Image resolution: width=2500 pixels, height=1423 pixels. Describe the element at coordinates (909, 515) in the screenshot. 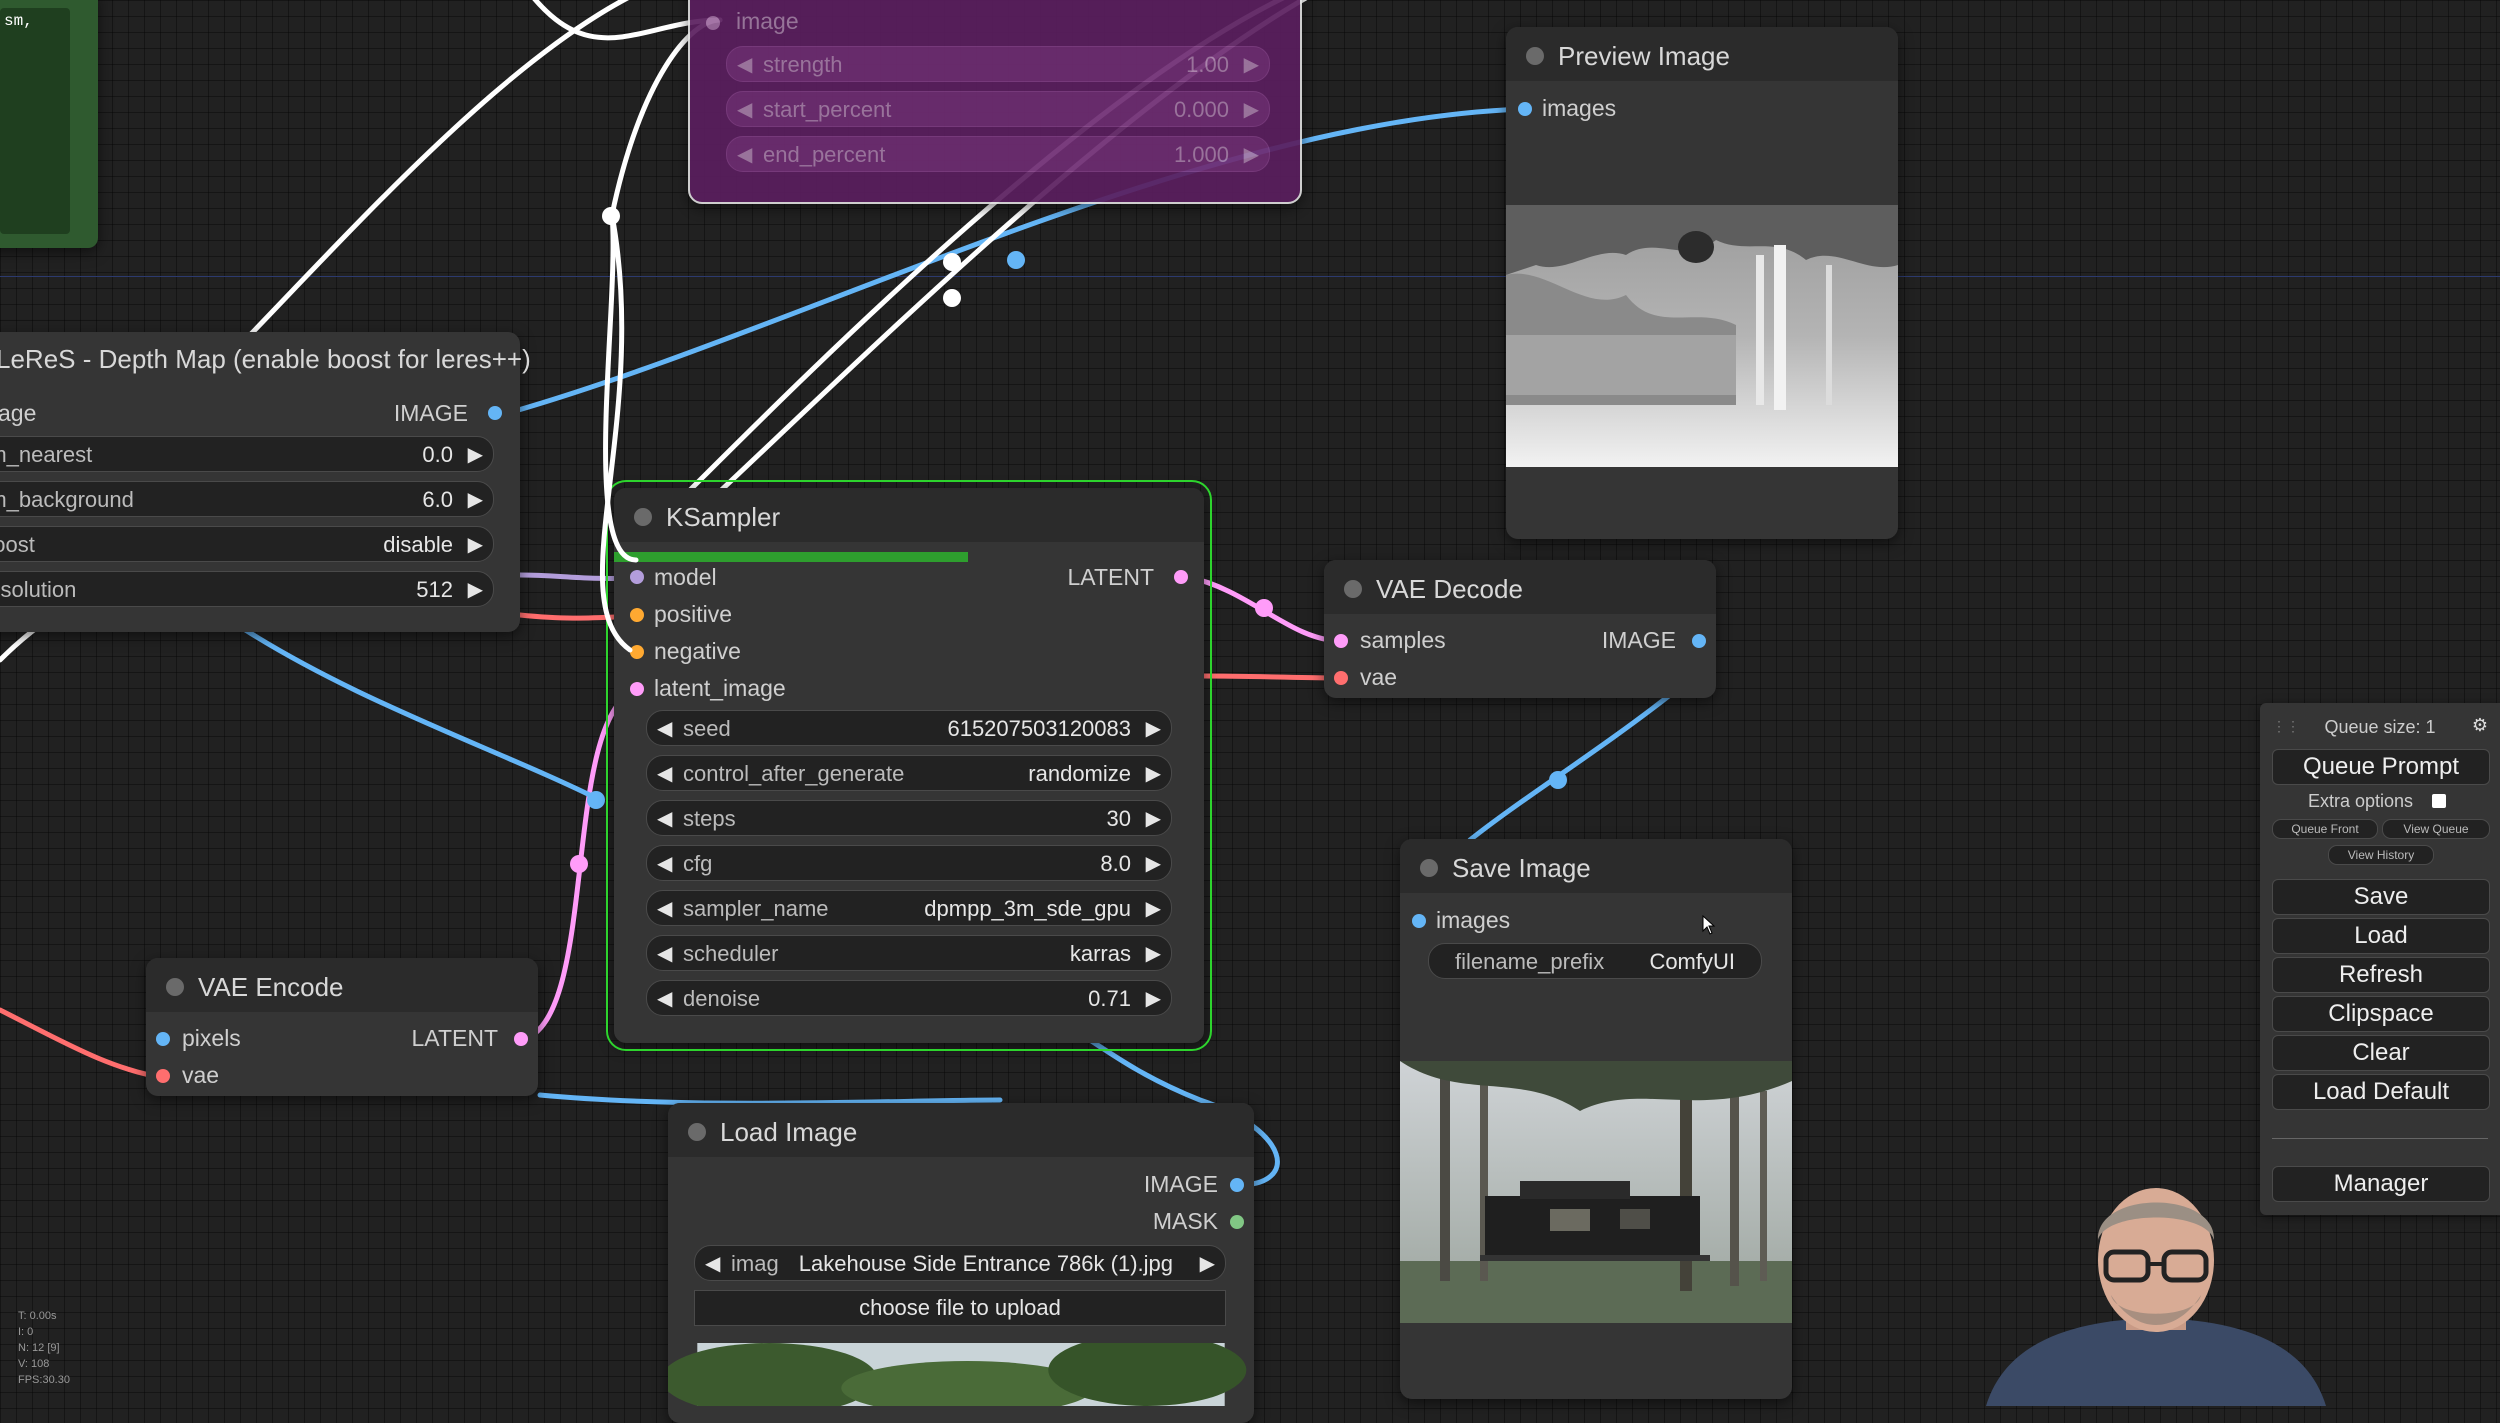

I see `ksampler-node-header: KSampler` at that location.